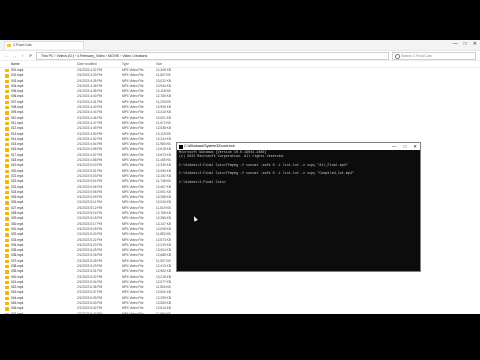 The height and width of the screenshot is (360, 480). Describe the element at coordinates (17, 218) in the screenshot. I see `file-name-text: 029.mp4` at that location.